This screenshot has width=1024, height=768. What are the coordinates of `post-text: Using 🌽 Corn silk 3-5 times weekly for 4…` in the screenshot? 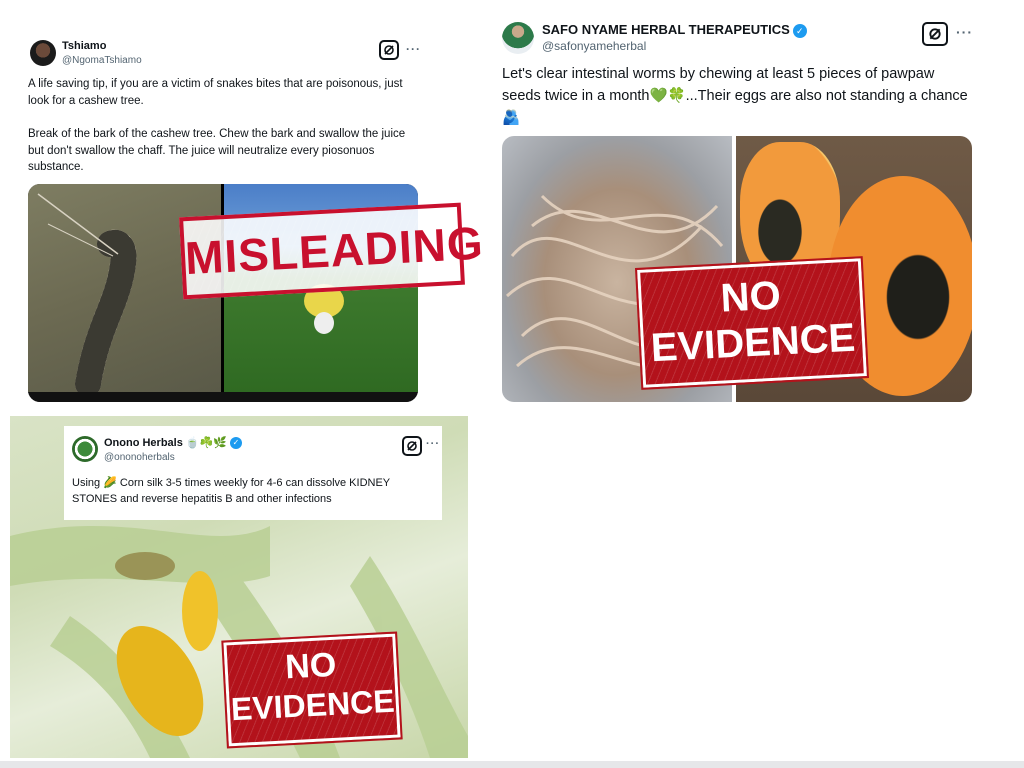 It's located at (231, 491).